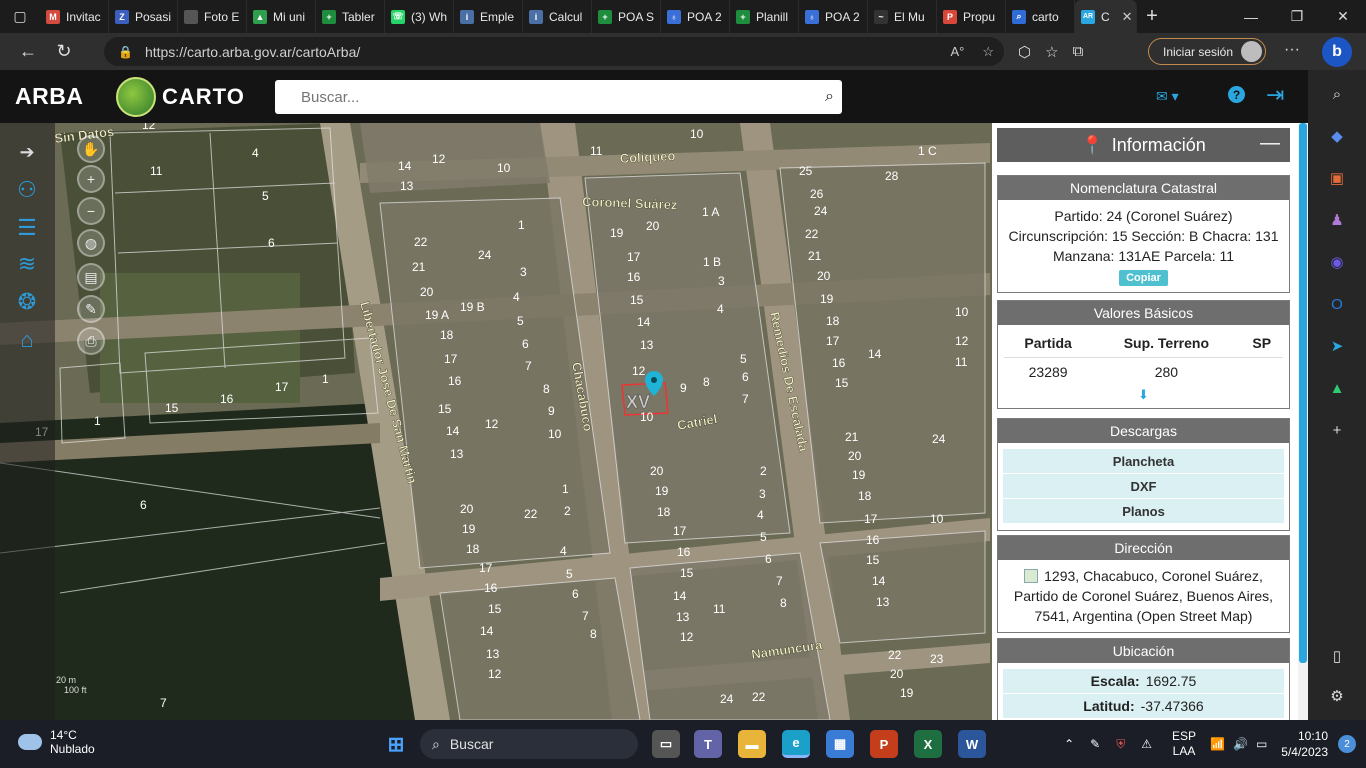 The width and height of the screenshot is (1366, 768). What do you see at coordinates (796, 744) in the screenshot?
I see `edge-icon: e` at bounding box center [796, 744].